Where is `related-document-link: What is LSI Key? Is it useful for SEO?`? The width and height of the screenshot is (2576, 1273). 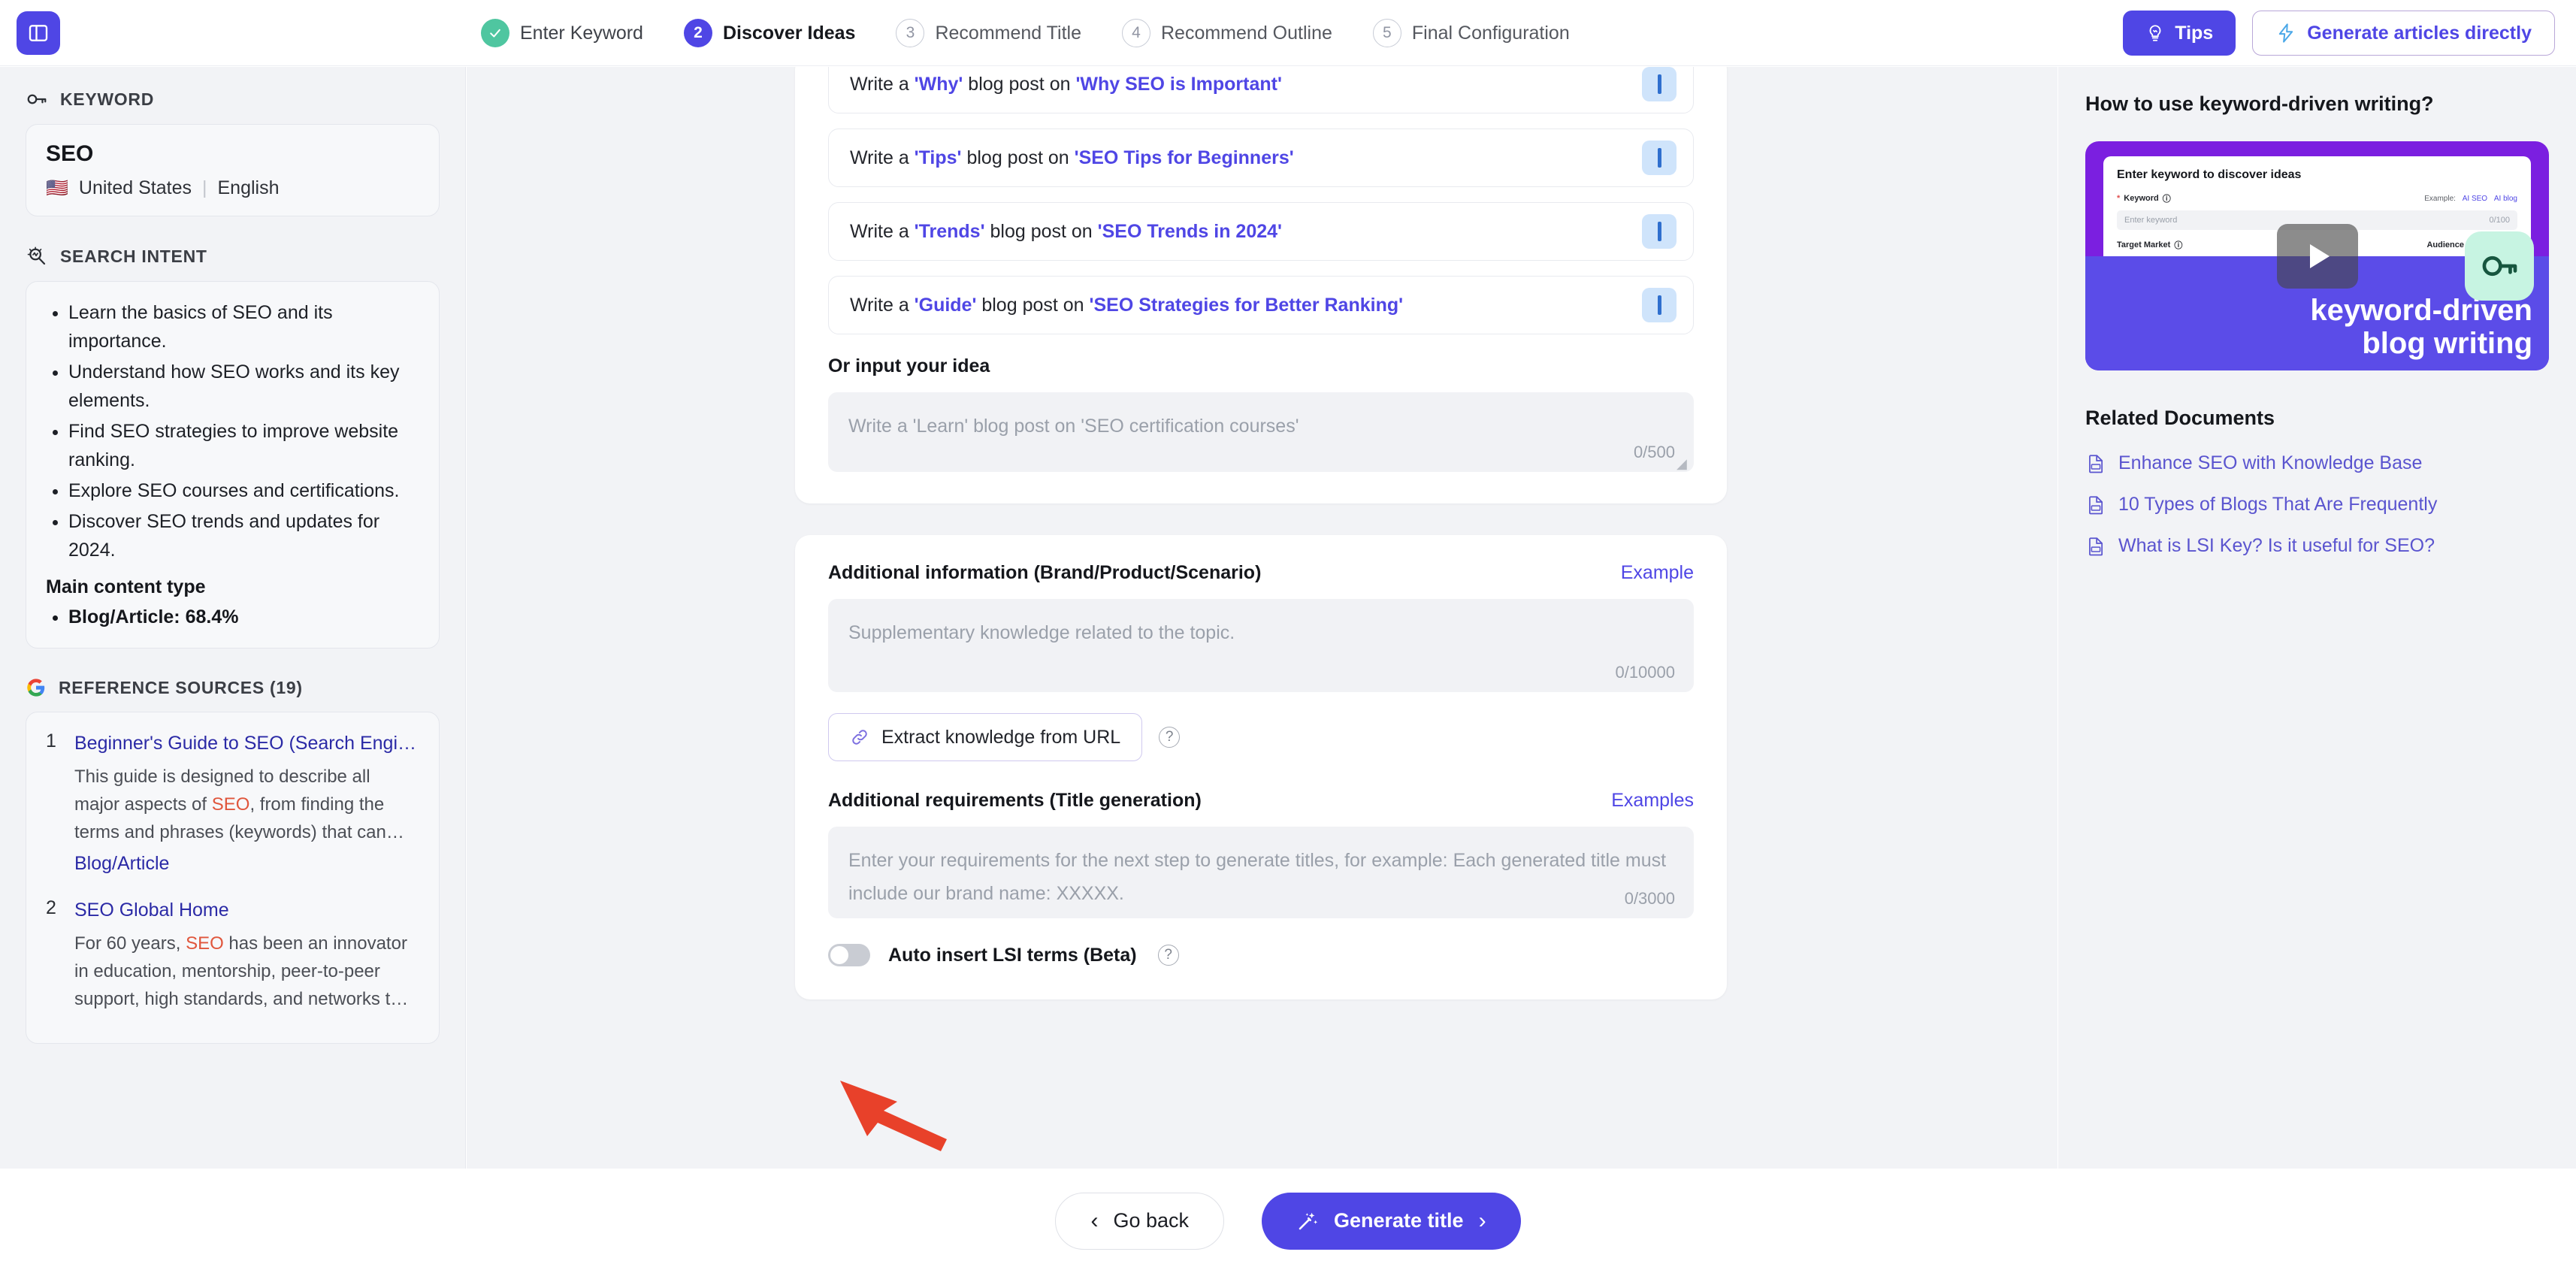 related-document-link: What is LSI Key? Is it useful for SEO? is located at coordinates (2276, 546).